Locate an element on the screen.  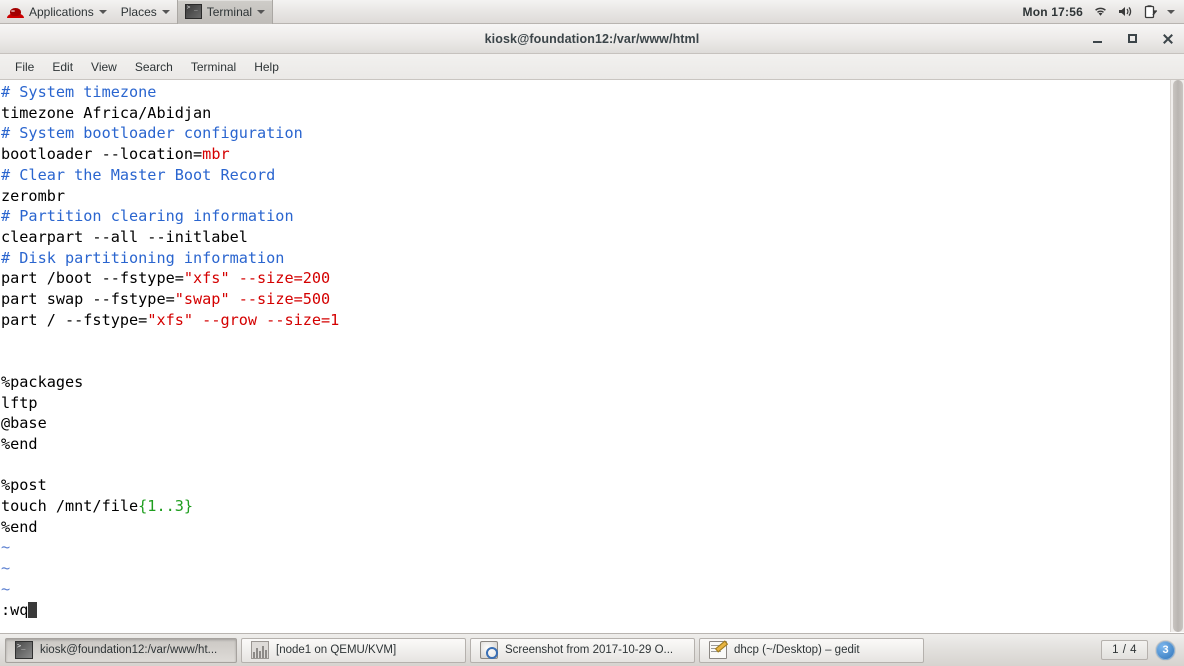
terminal-scrollbar is located at coordinates (1177, 356).